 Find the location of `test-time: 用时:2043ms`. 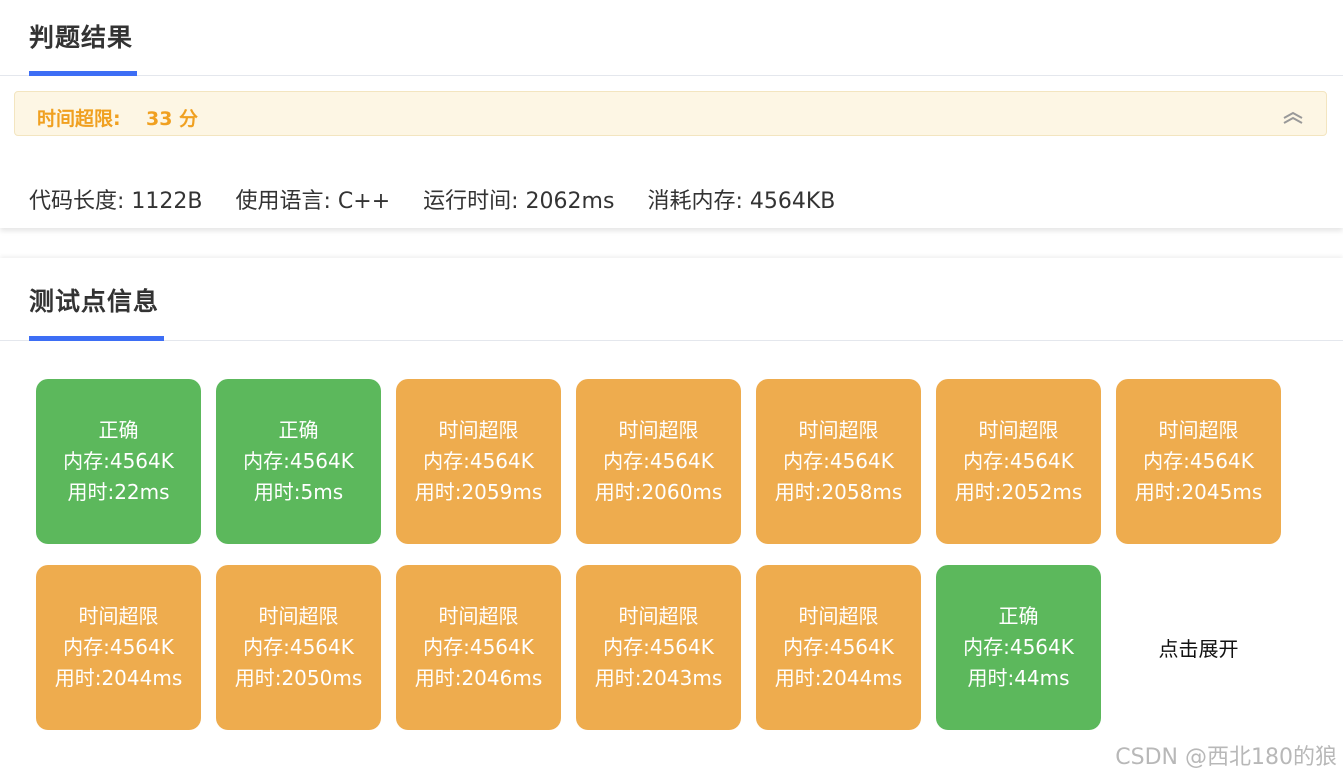

test-time: 用时:2043ms is located at coordinates (658, 678).